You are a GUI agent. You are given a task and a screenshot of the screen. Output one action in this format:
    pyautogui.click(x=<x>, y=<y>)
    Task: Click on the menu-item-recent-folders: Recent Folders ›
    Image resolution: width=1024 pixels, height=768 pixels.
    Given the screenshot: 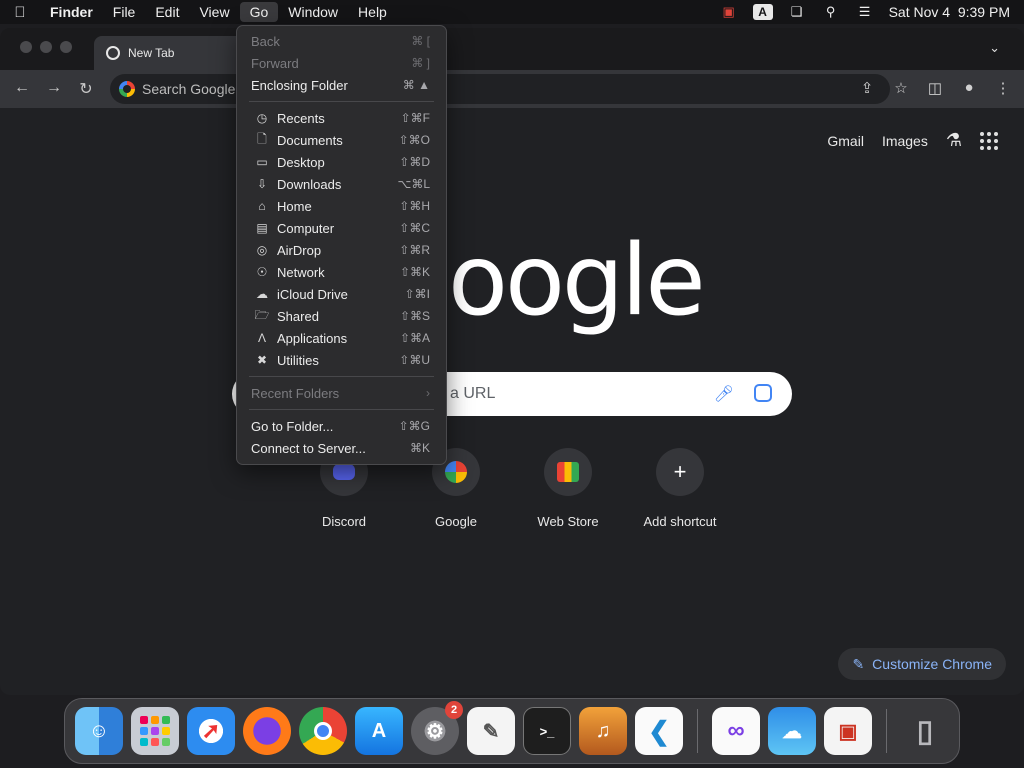 What is the action you would take?
    pyautogui.click(x=341, y=393)
    